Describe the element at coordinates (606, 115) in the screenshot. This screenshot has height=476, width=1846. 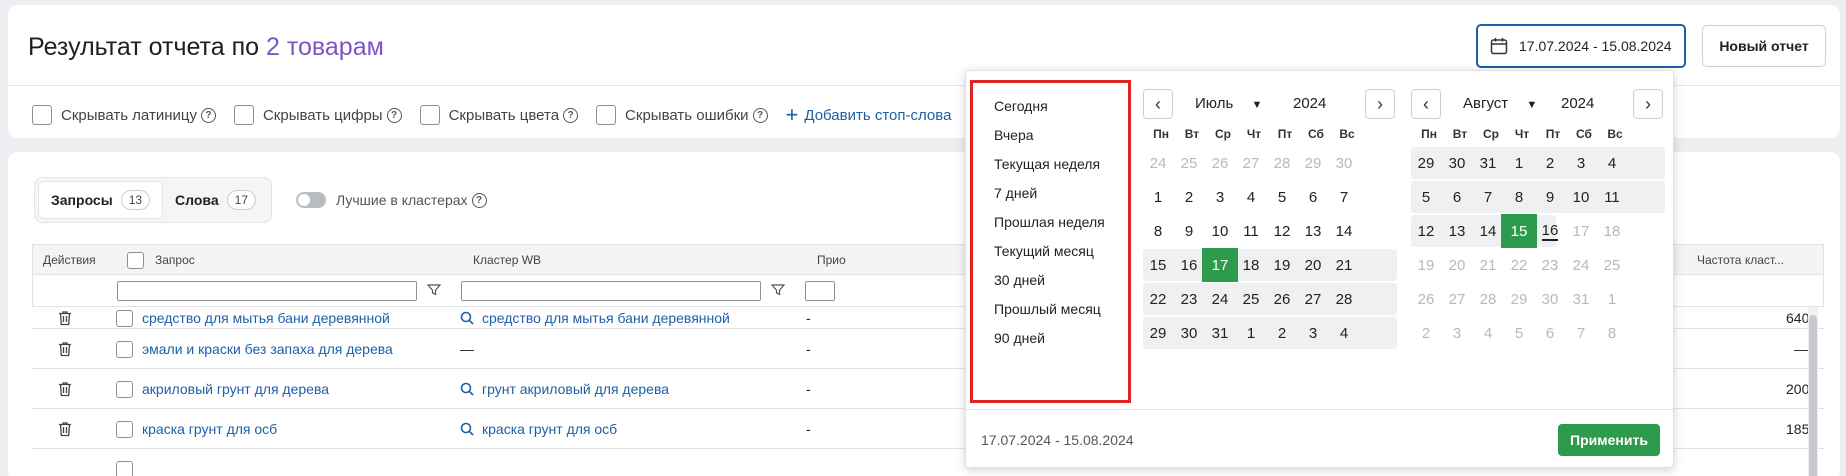
I see `hide-errors-checkbox` at that location.